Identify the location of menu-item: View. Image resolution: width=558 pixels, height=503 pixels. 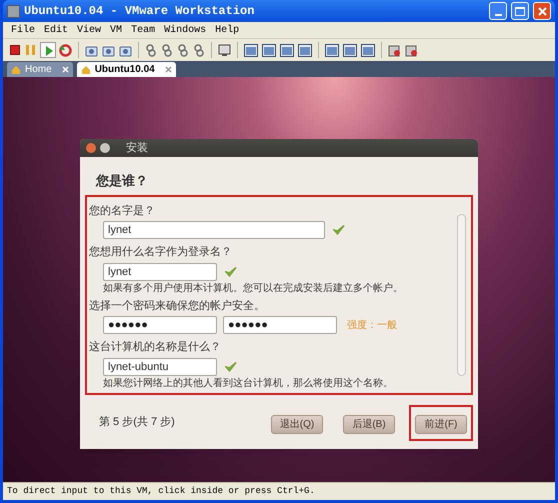
(89, 30).